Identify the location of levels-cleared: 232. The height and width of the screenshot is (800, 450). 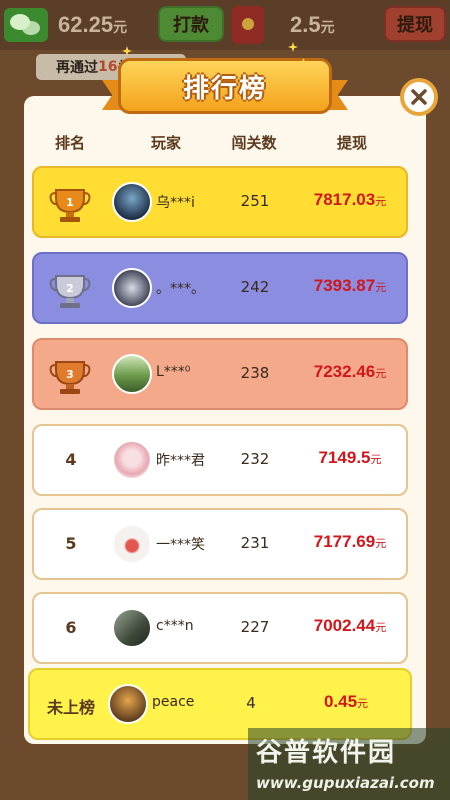
(255, 459).